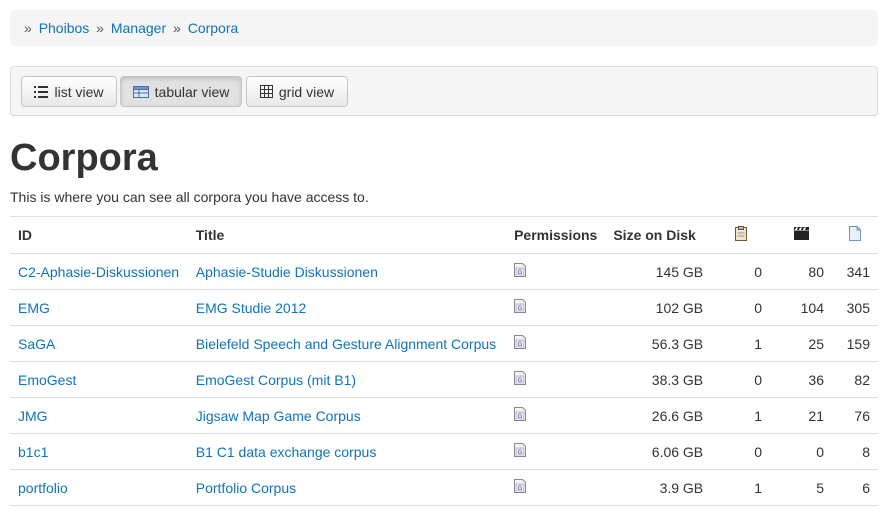 This screenshot has height=515, width=889. Describe the element at coordinates (854, 451) in the screenshot. I see `cell-document-count: 8` at that location.